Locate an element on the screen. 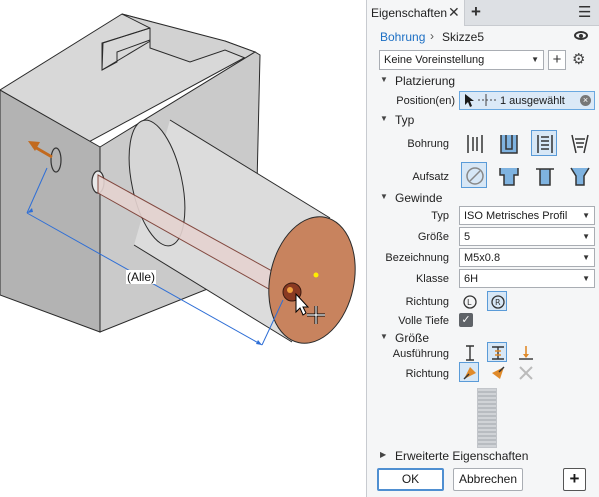 The image size is (599, 497). tapered-hole-icon is located at coordinates (579, 143).